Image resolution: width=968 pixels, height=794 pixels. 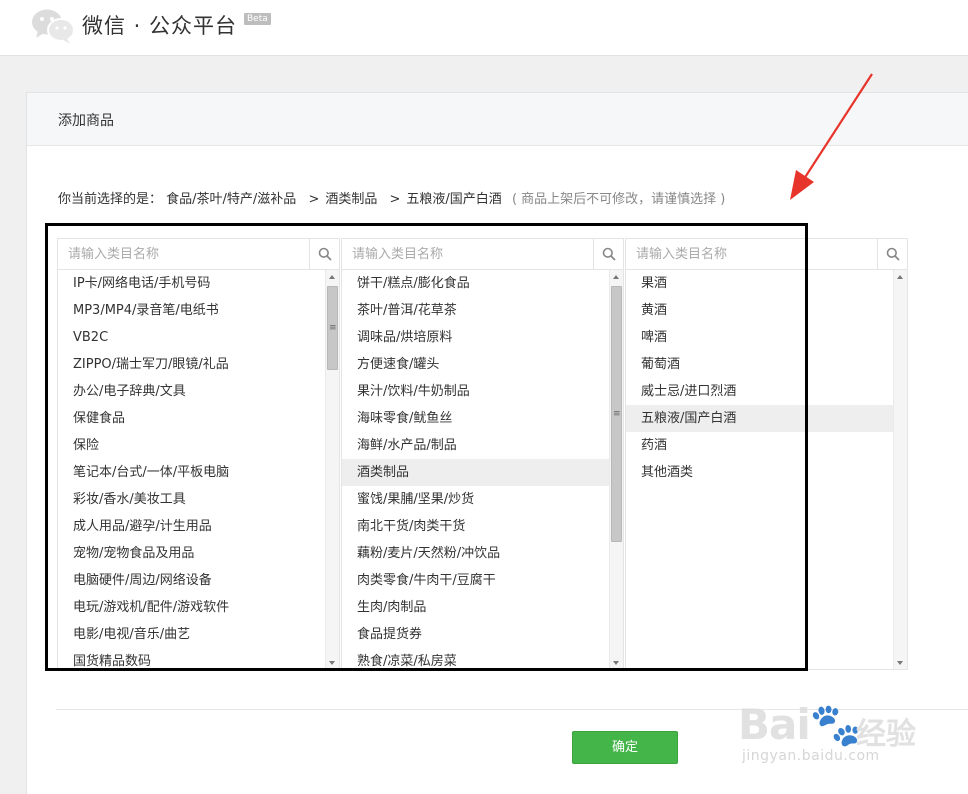 I want to click on category-item: 黄酒, so click(x=759, y=310).